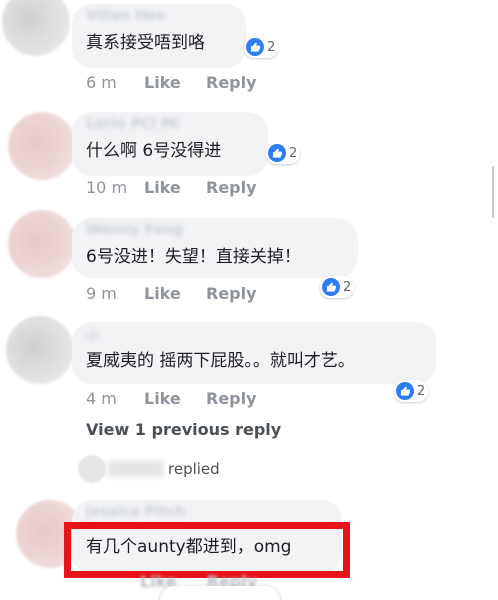 This screenshot has width=498, height=600. Describe the element at coordinates (115, 293) in the screenshot. I see `comment-timestamp: 9 m` at that location.